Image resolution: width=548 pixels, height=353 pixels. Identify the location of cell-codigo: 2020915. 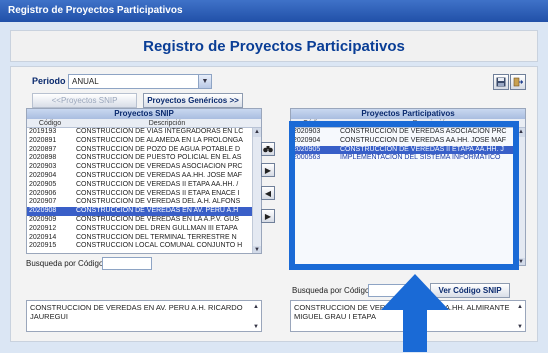
(43, 246).